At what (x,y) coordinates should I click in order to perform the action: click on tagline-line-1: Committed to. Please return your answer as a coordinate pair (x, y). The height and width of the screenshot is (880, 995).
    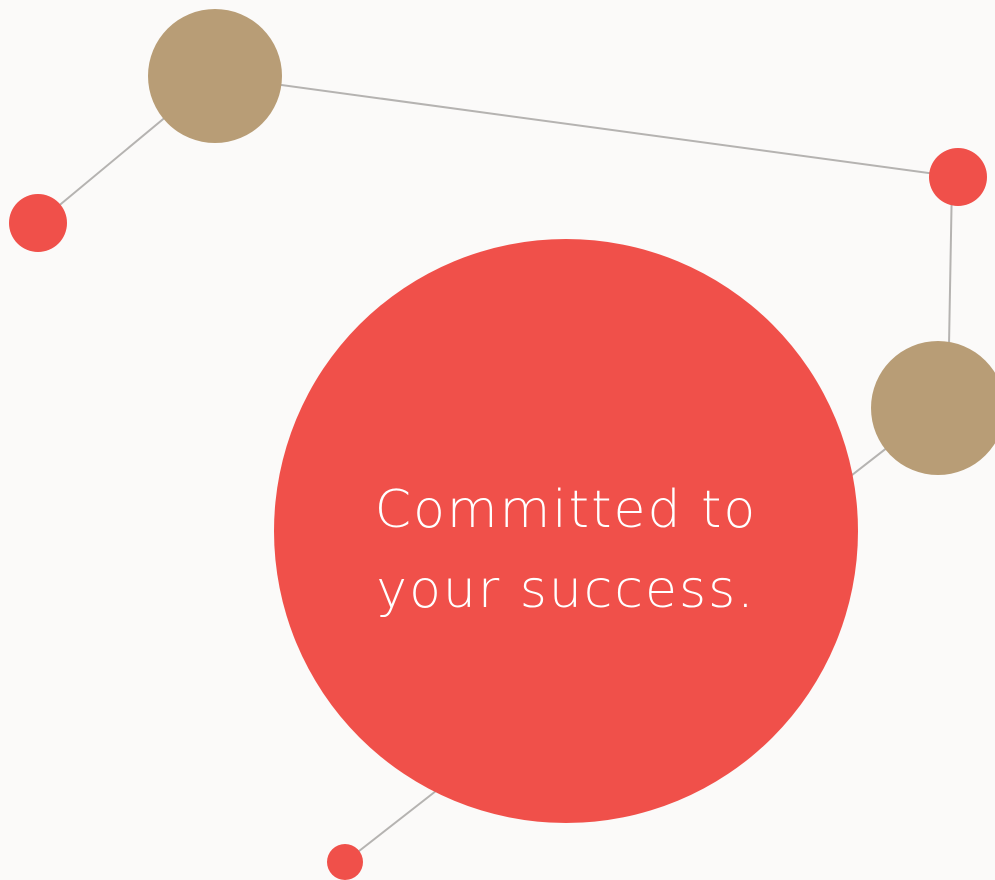
    Looking at the image, I should click on (566, 510).